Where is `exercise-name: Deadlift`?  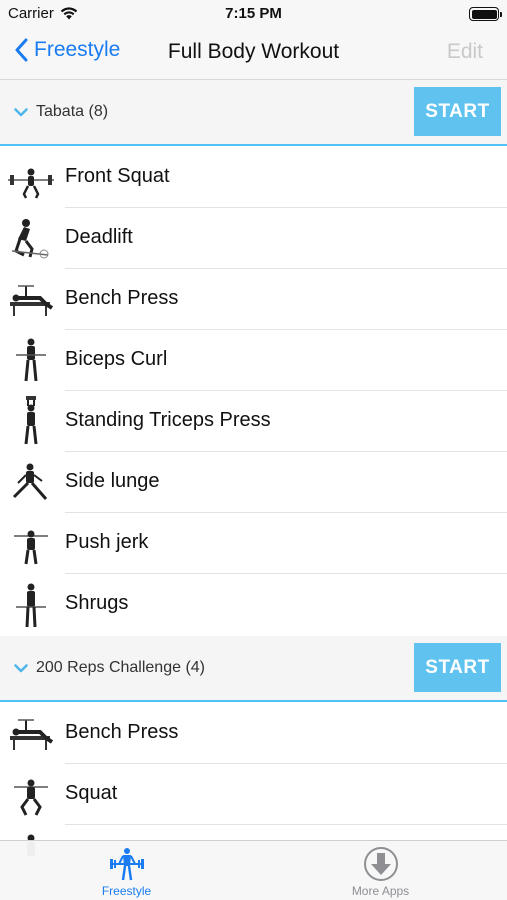 exercise-name: Deadlift is located at coordinates (99, 237).